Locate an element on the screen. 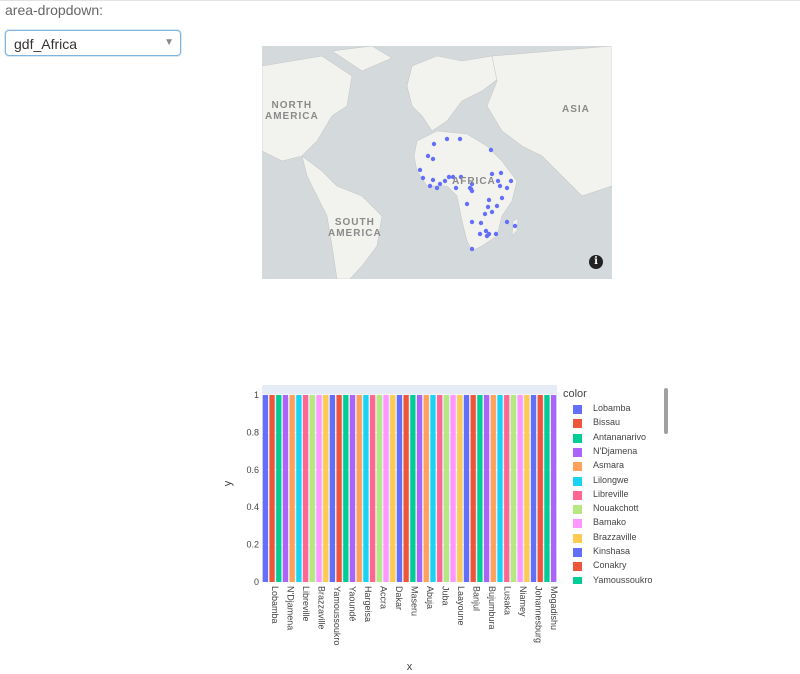 The width and height of the screenshot is (800, 674). y-axis-title: y is located at coordinates (228, 483).